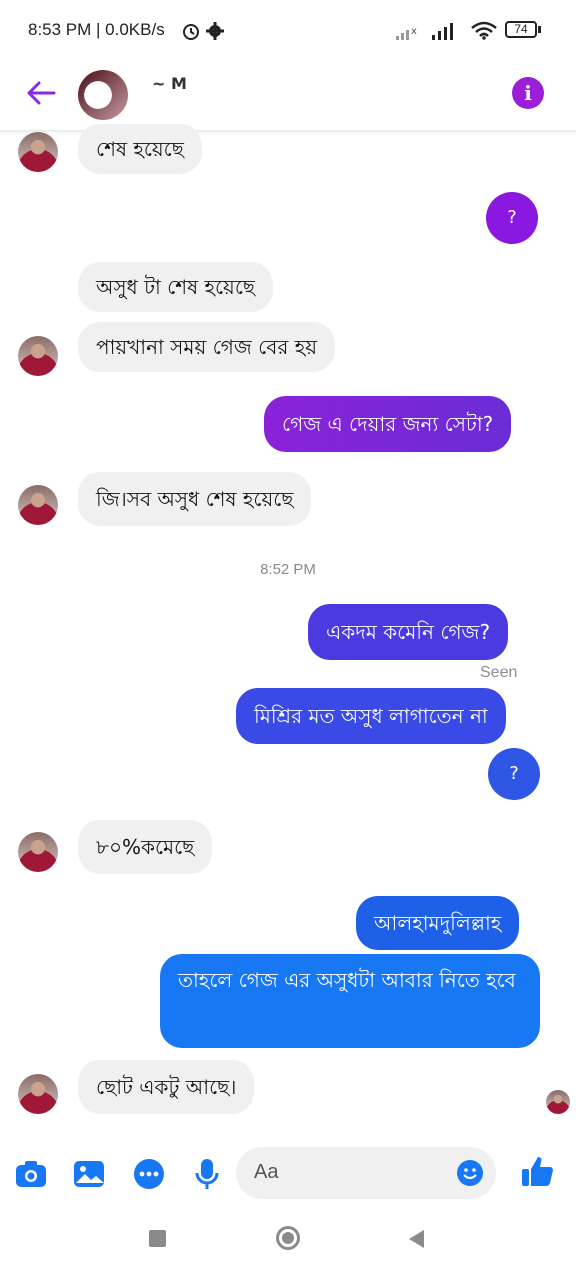  I want to click on back-arrow-icon, so click(41, 93).